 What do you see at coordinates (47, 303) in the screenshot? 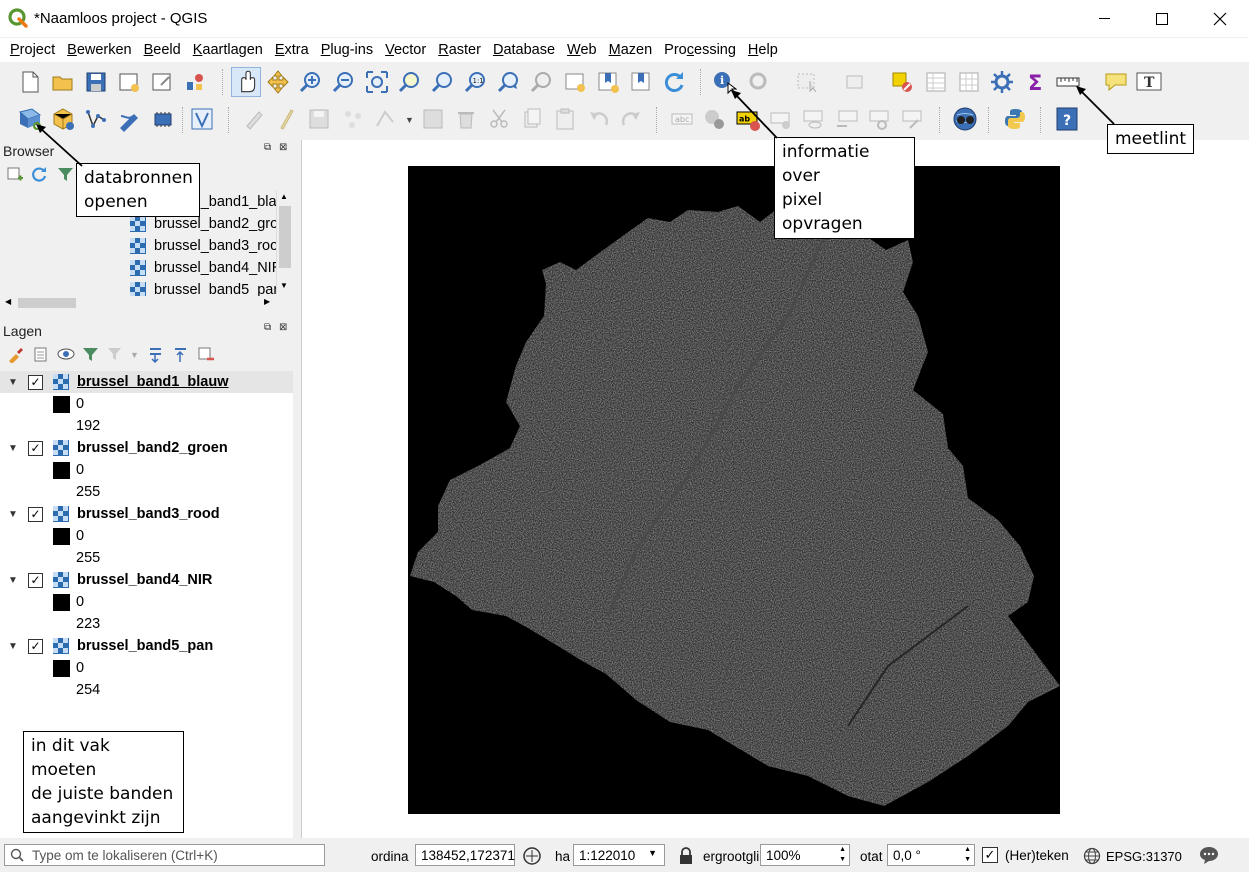
I see `scrollbar-thumb` at bounding box center [47, 303].